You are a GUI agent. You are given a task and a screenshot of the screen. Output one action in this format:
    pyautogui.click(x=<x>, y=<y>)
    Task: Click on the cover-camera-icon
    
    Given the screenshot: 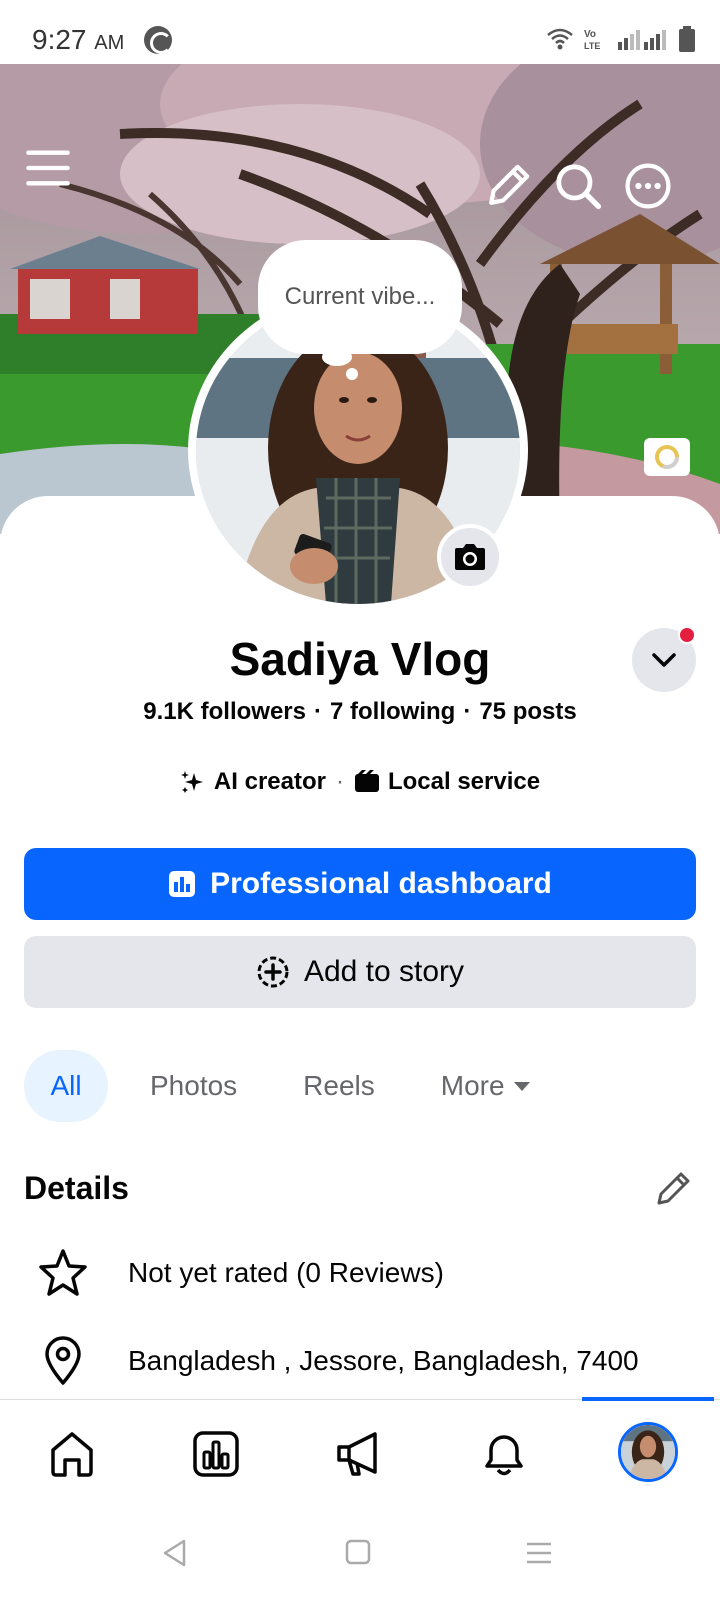 What is the action you would take?
    pyautogui.click(x=667, y=457)
    